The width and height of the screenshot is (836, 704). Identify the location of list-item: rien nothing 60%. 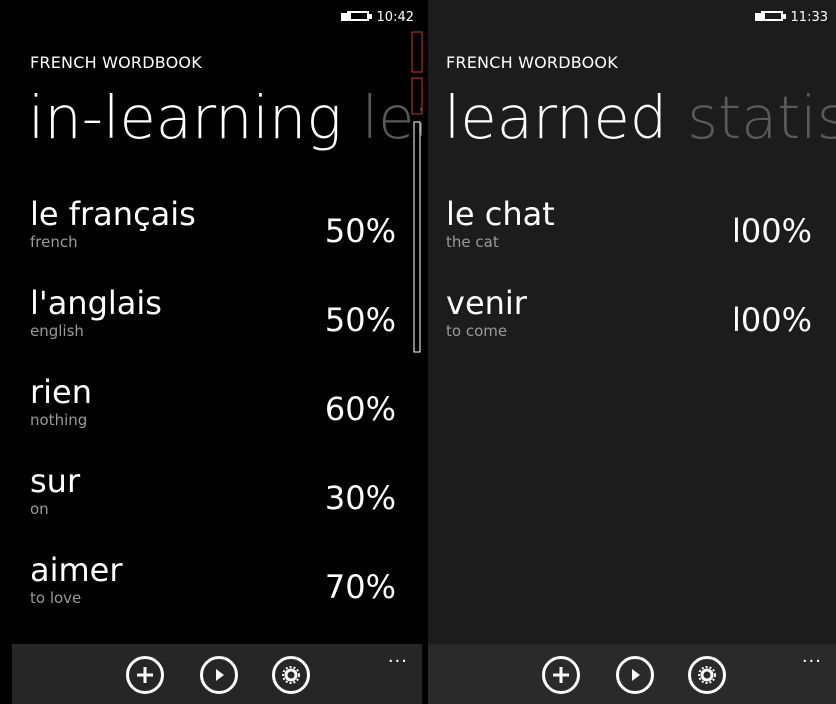
(226, 418).